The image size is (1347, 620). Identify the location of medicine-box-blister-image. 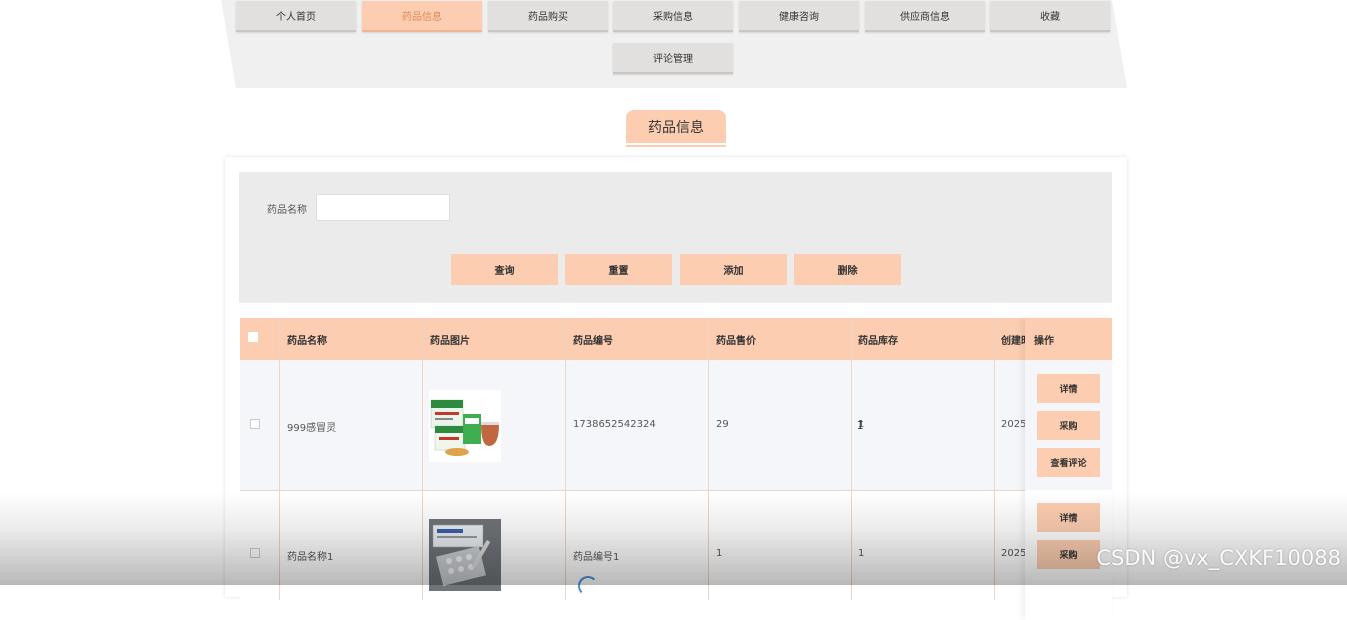
(465, 555).